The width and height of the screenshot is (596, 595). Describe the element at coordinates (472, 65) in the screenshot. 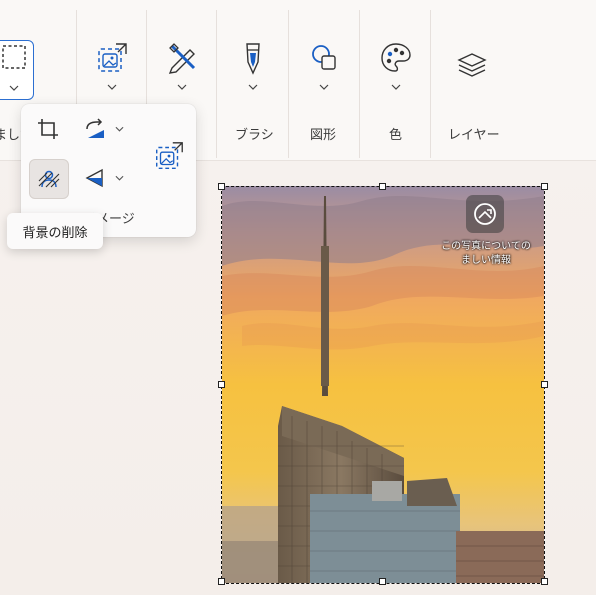

I see `layers-icon` at that location.